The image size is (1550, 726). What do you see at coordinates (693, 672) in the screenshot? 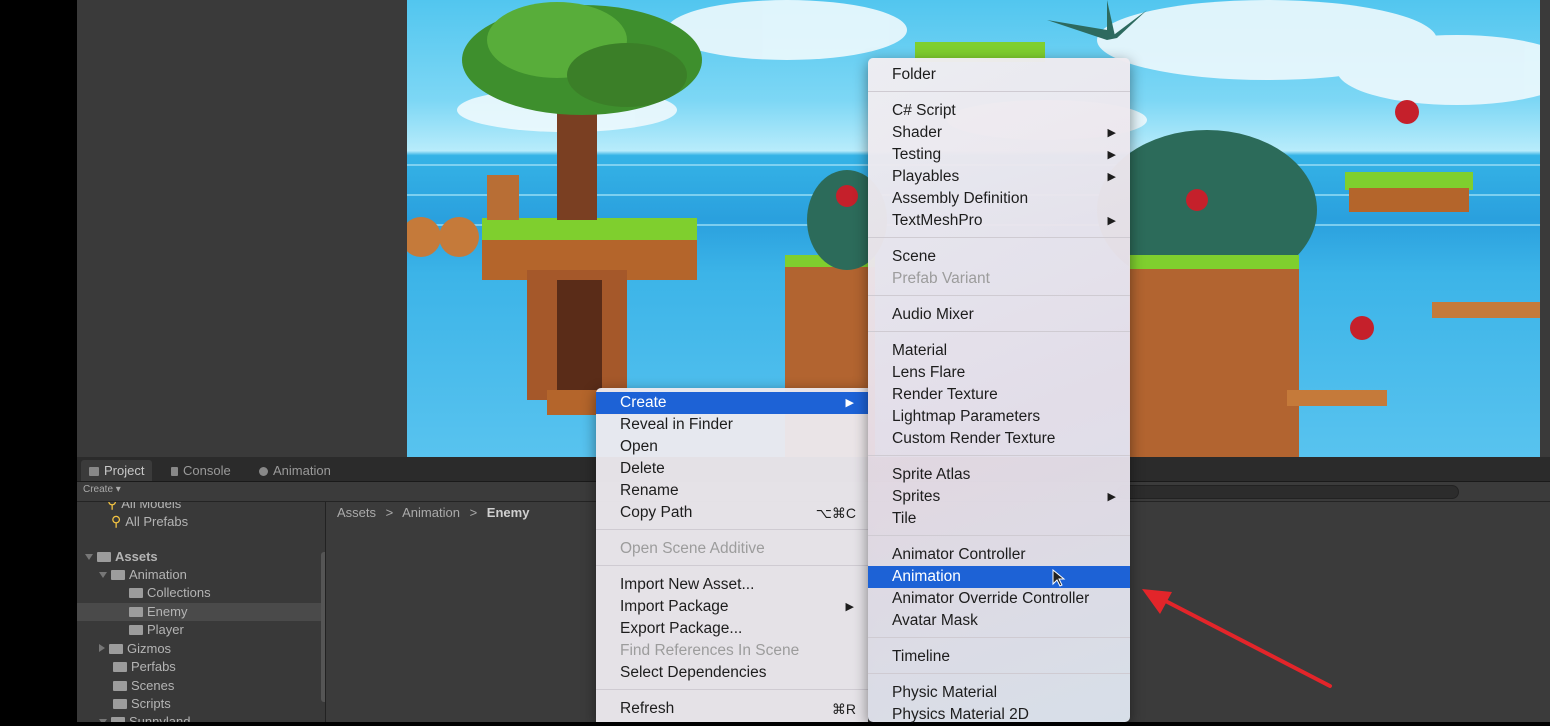
I see `menu-label: Select Dependencies` at bounding box center [693, 672].